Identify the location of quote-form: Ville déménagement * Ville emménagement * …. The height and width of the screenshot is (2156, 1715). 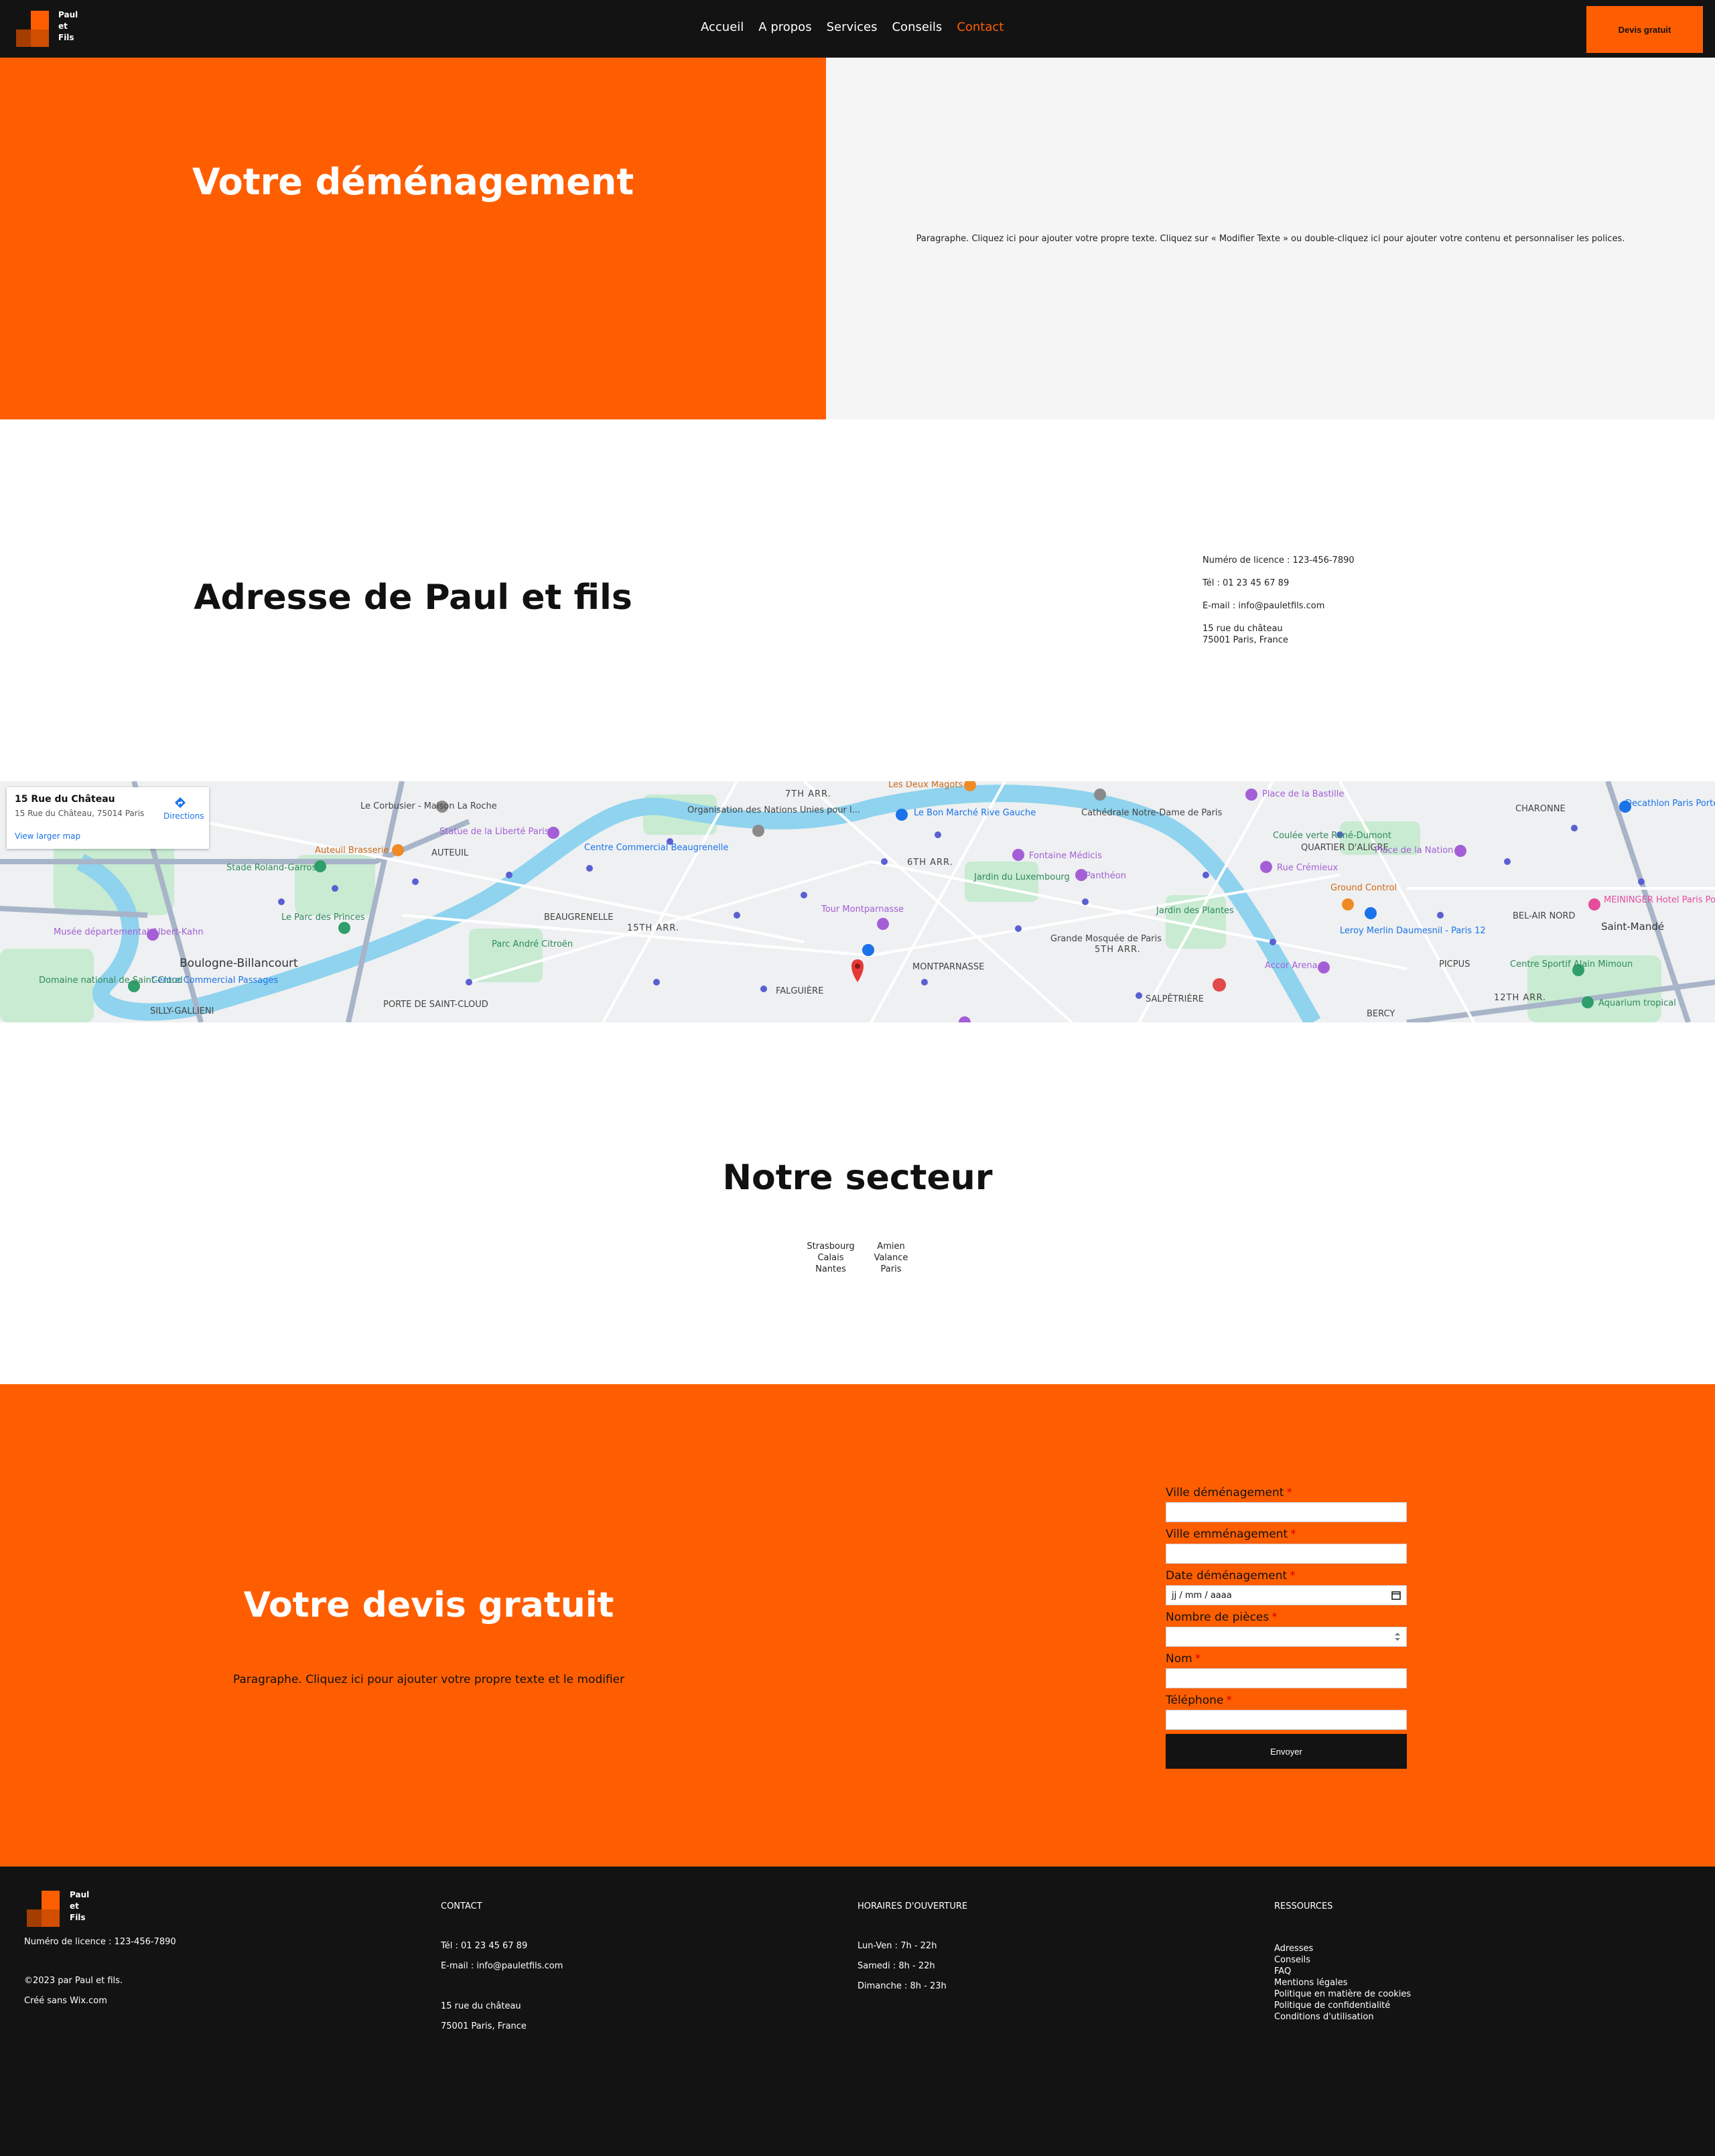
(1286, 1627).